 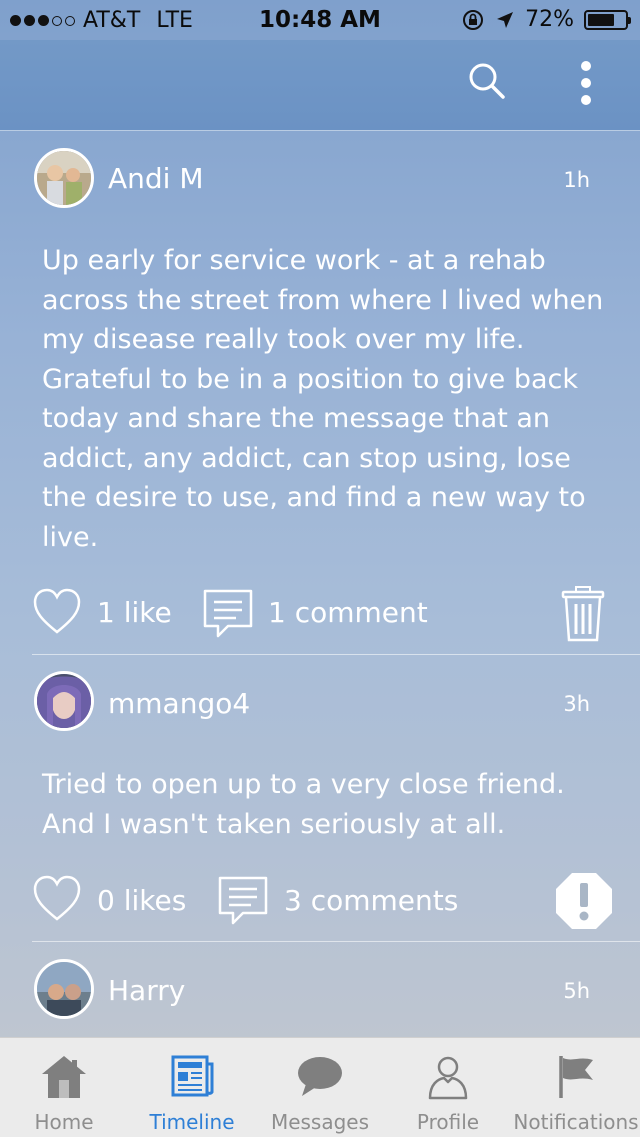 What do you see at coordinates (320, 1122) in the screenshot?
I see `tab-label: Messages` at bounding box center [320, 1122].